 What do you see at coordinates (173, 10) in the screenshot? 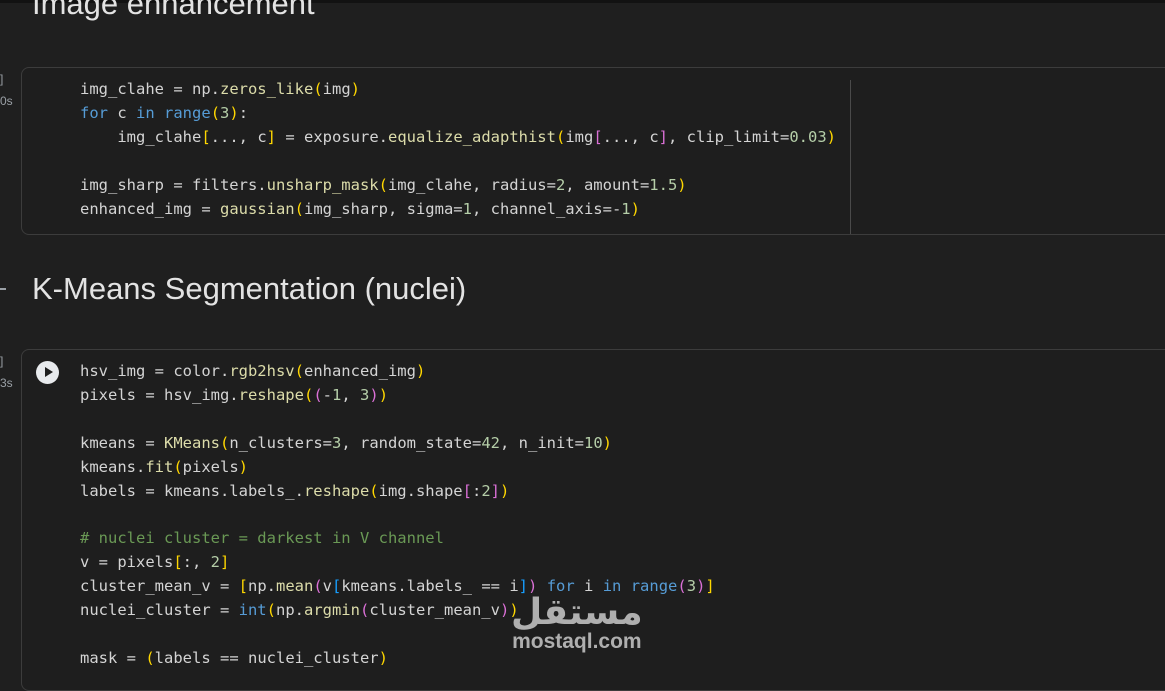
I see `section-heading-image-enhancement: Image enhancement` at bounding box center [173, 10].